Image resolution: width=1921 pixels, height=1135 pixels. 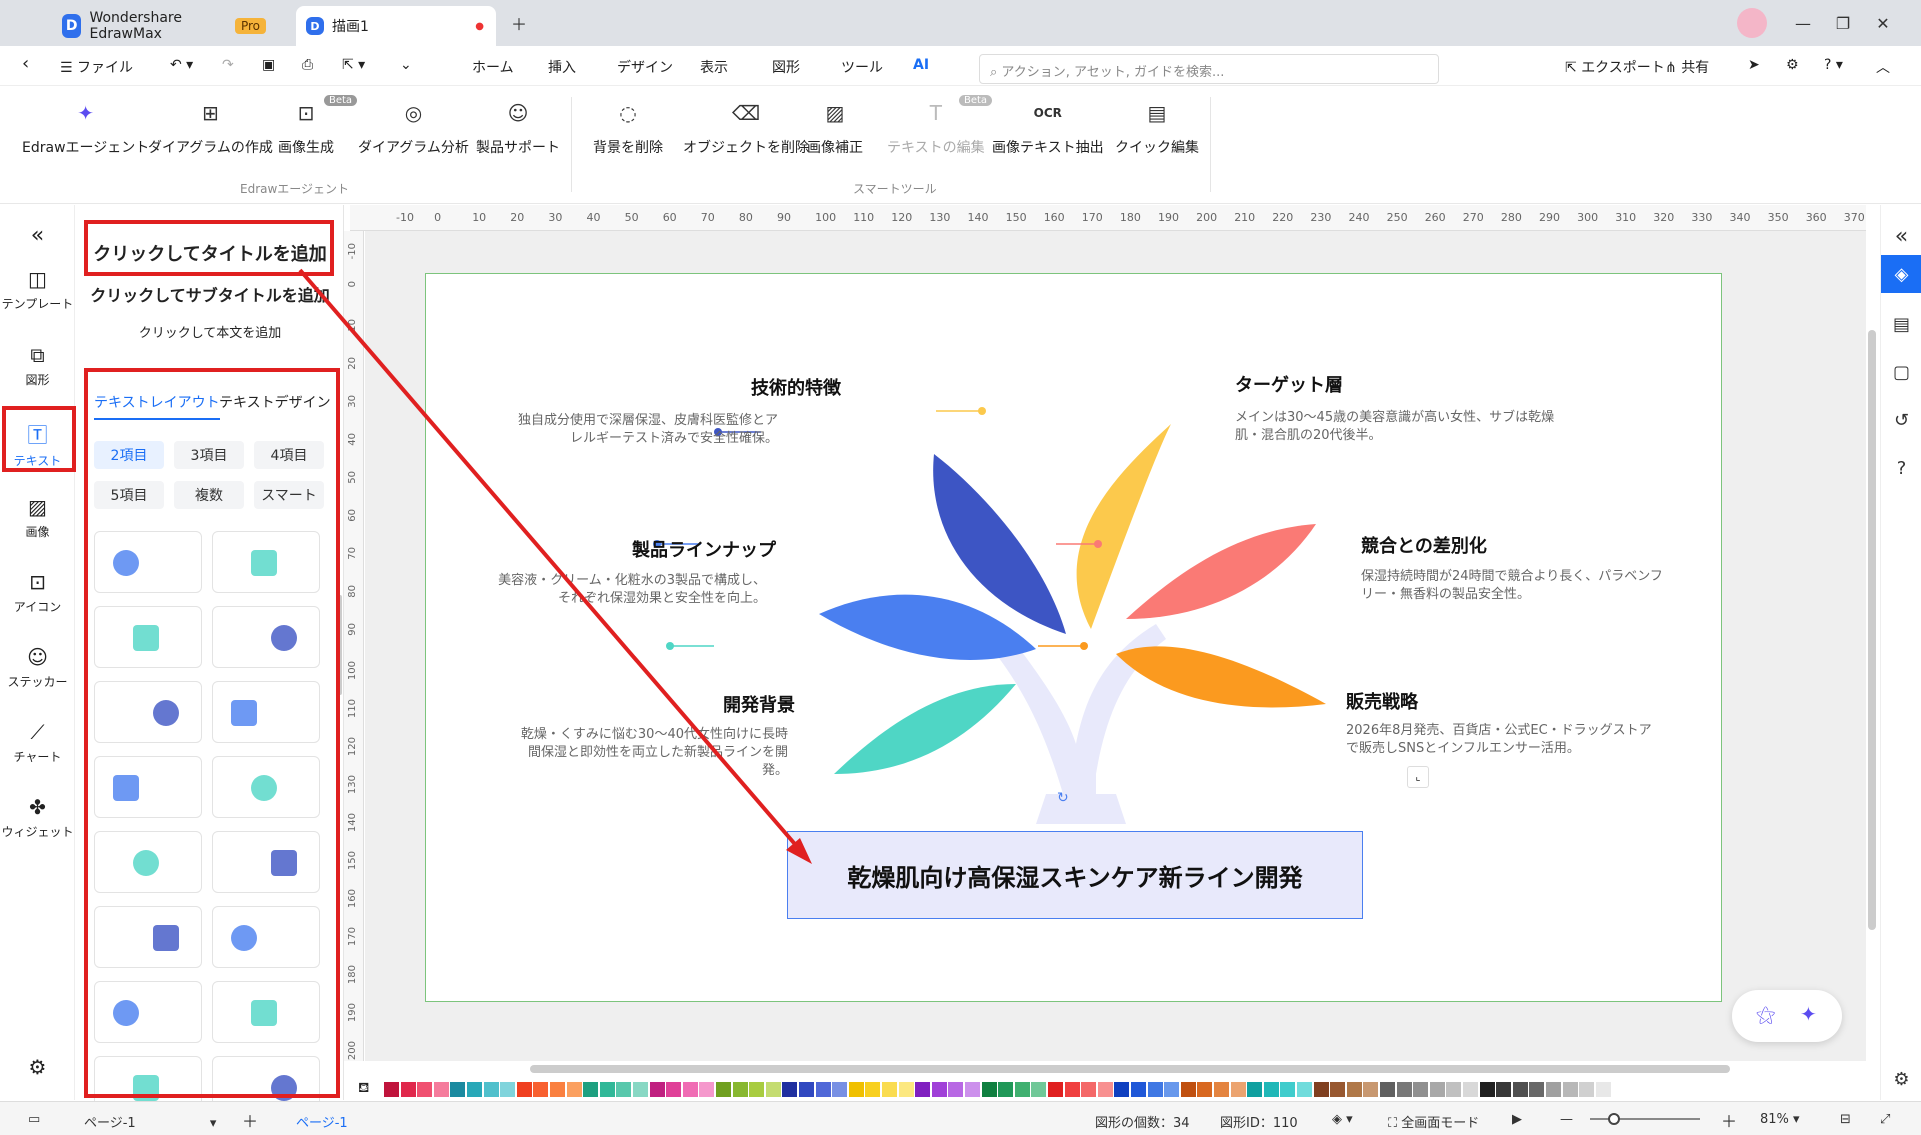 What do you see at coordinates (1645, 1119) in the screenshot?
I see `zoom-slider` at bounding box center [1645, 1119].